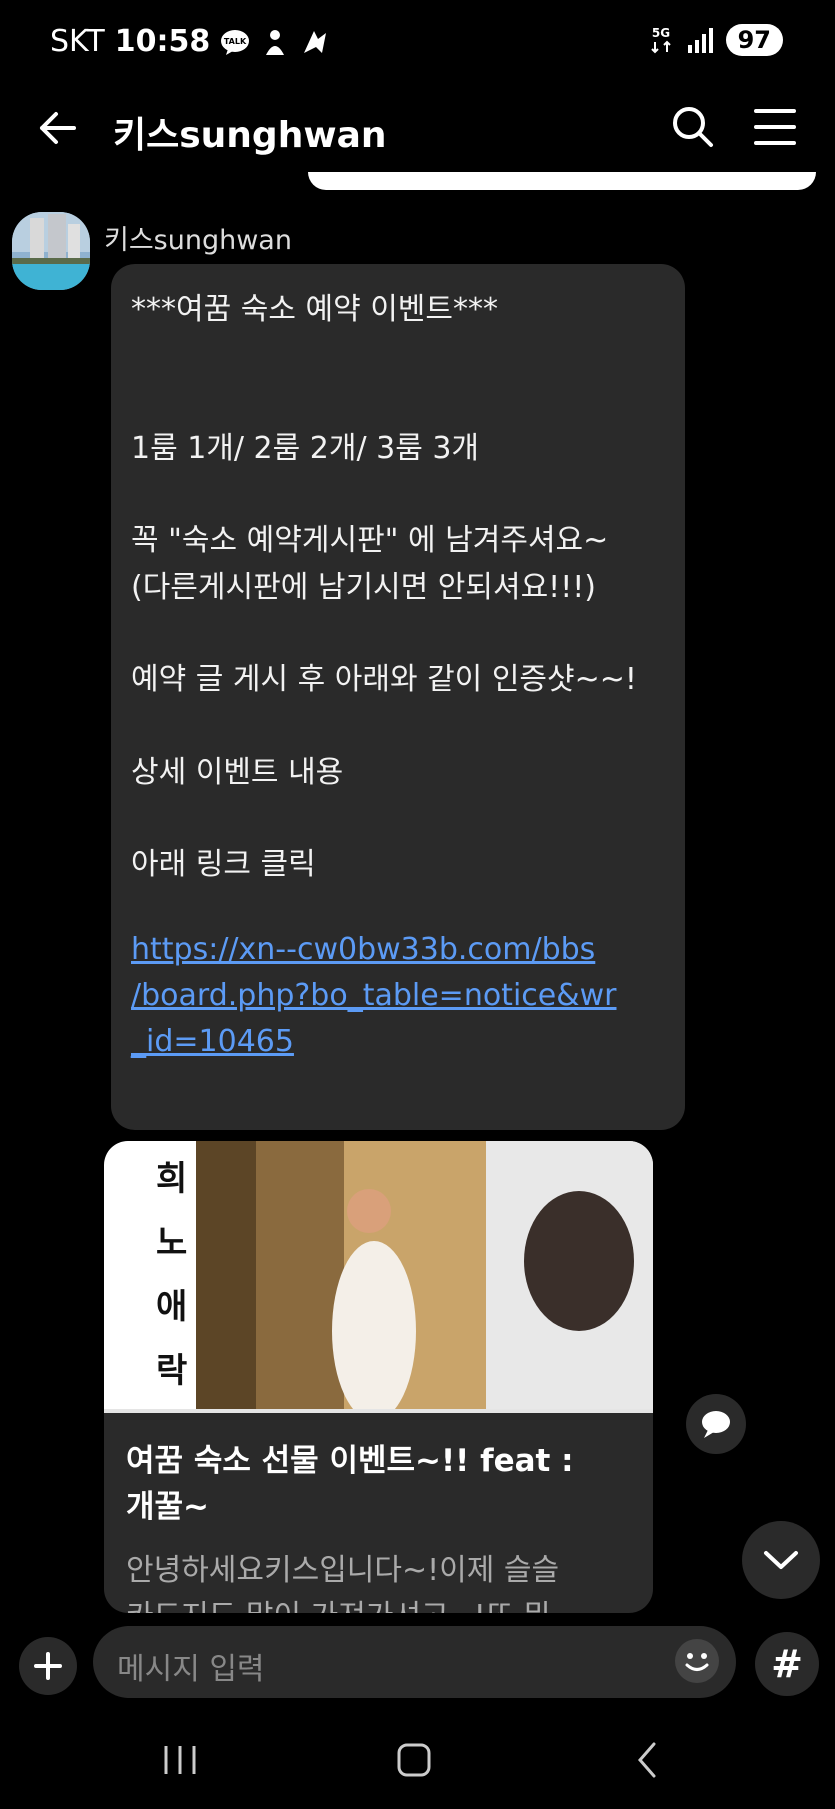 This screenshot has height=1809, width=835. Describe the element at coordinates (384, 679) in the screenshot. I see `message-line: 예약 글 게시 후 아래와 같이 인증샷~~!` at that location.